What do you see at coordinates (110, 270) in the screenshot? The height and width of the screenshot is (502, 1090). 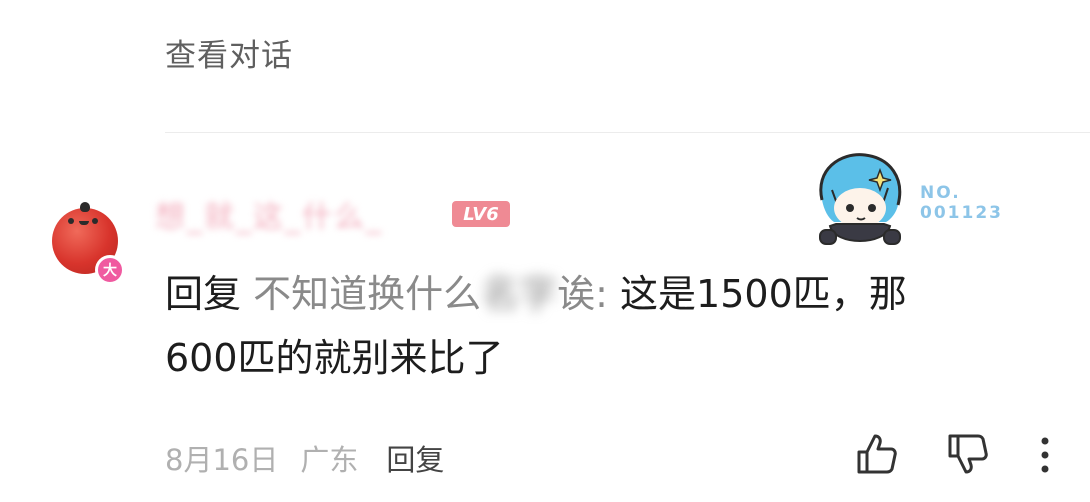 I see `avatar-badge: 大` at bounding box center [110, 270].